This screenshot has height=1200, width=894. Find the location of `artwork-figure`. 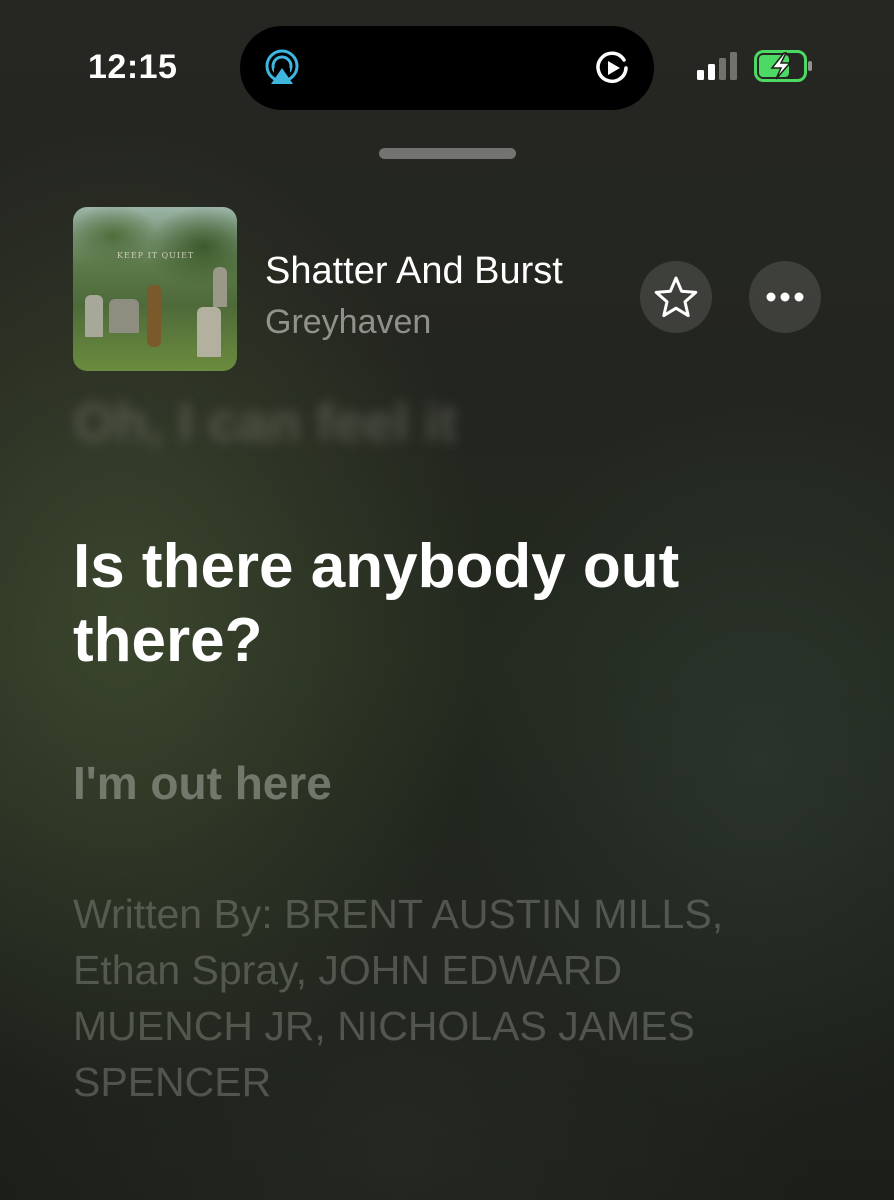

artwork-figure is located at coordinates (154, 316).